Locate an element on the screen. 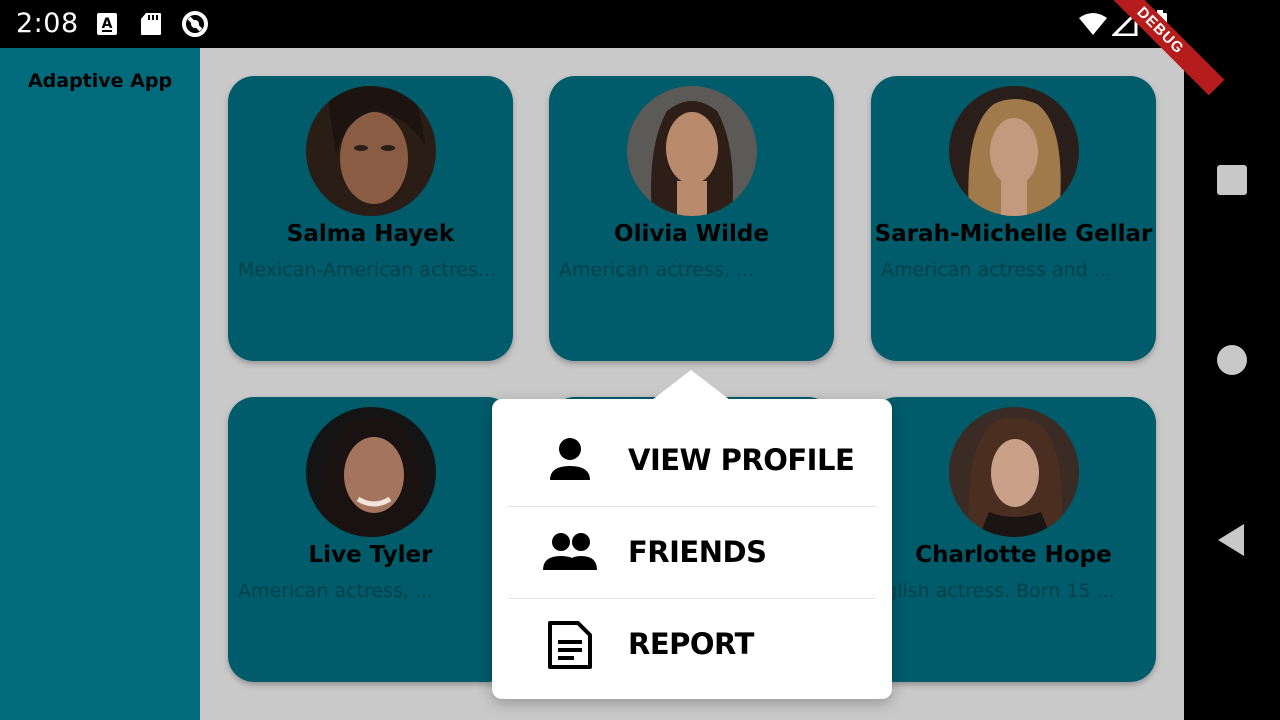 The width and height of the screenshot is (1280, 720). menu-item-label: VIEW PROFILE is located at coordinates (741, 460).